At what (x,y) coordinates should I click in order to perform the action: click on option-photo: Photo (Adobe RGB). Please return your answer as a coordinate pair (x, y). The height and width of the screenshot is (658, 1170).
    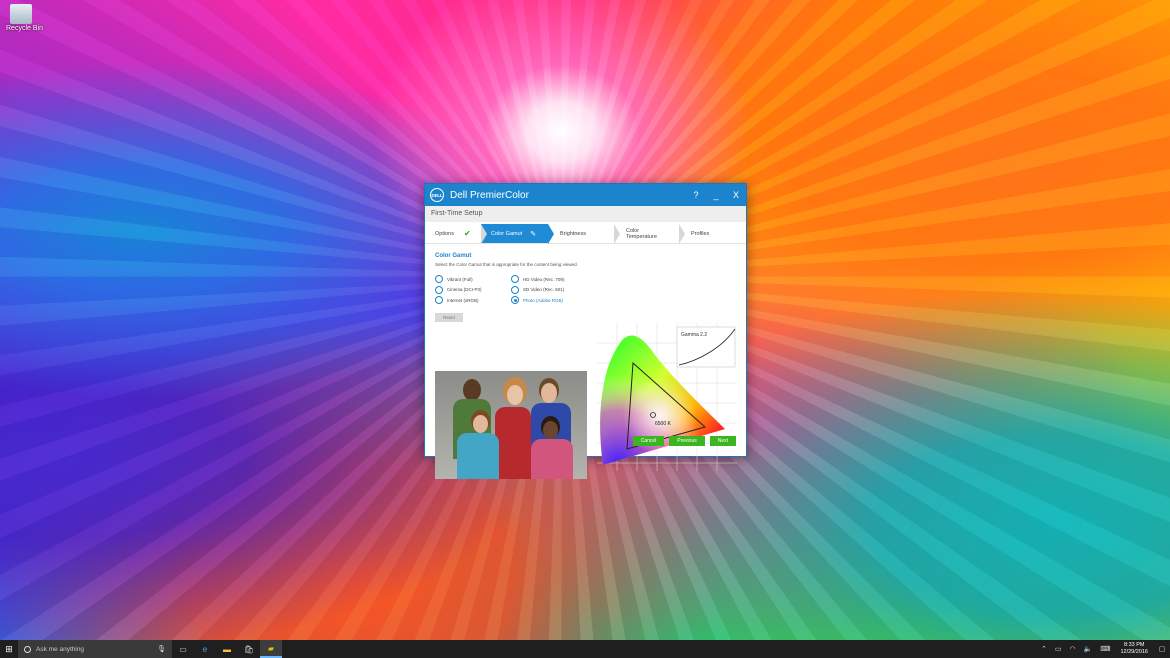
    Looking at the image, I should click on (549, 300).